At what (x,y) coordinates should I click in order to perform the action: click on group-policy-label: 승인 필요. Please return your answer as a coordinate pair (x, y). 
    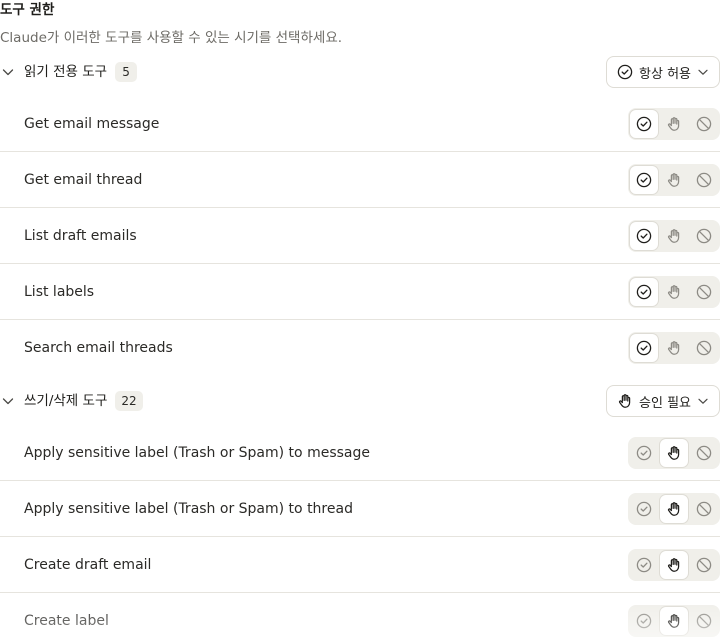
    Looking at the image, I should click on (665, 403).